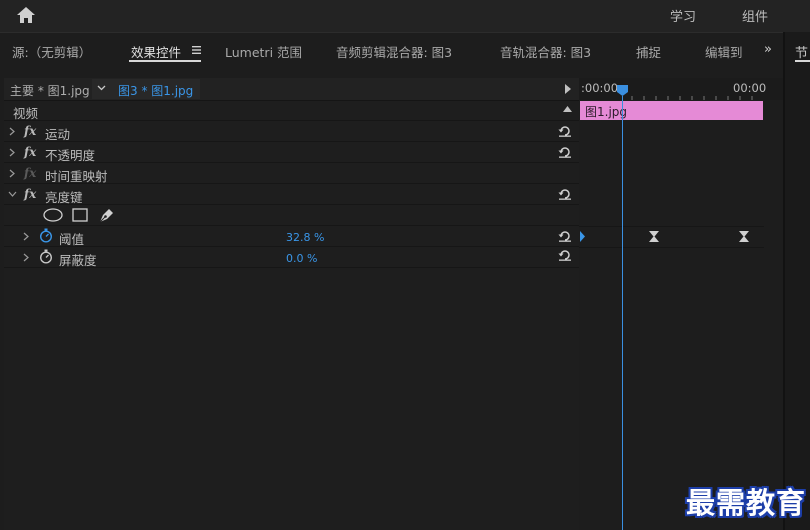 The height and width of the screenshot is (530, 810). What do you see at coordinates (106, 215) in the screenshot?
I see `pen-tool-icon` at bounding box center [106, 215].